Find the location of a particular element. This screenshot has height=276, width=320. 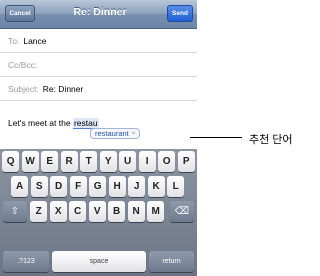

body-prefix-text: Let's meet at the is located at coordinates (40, 123).